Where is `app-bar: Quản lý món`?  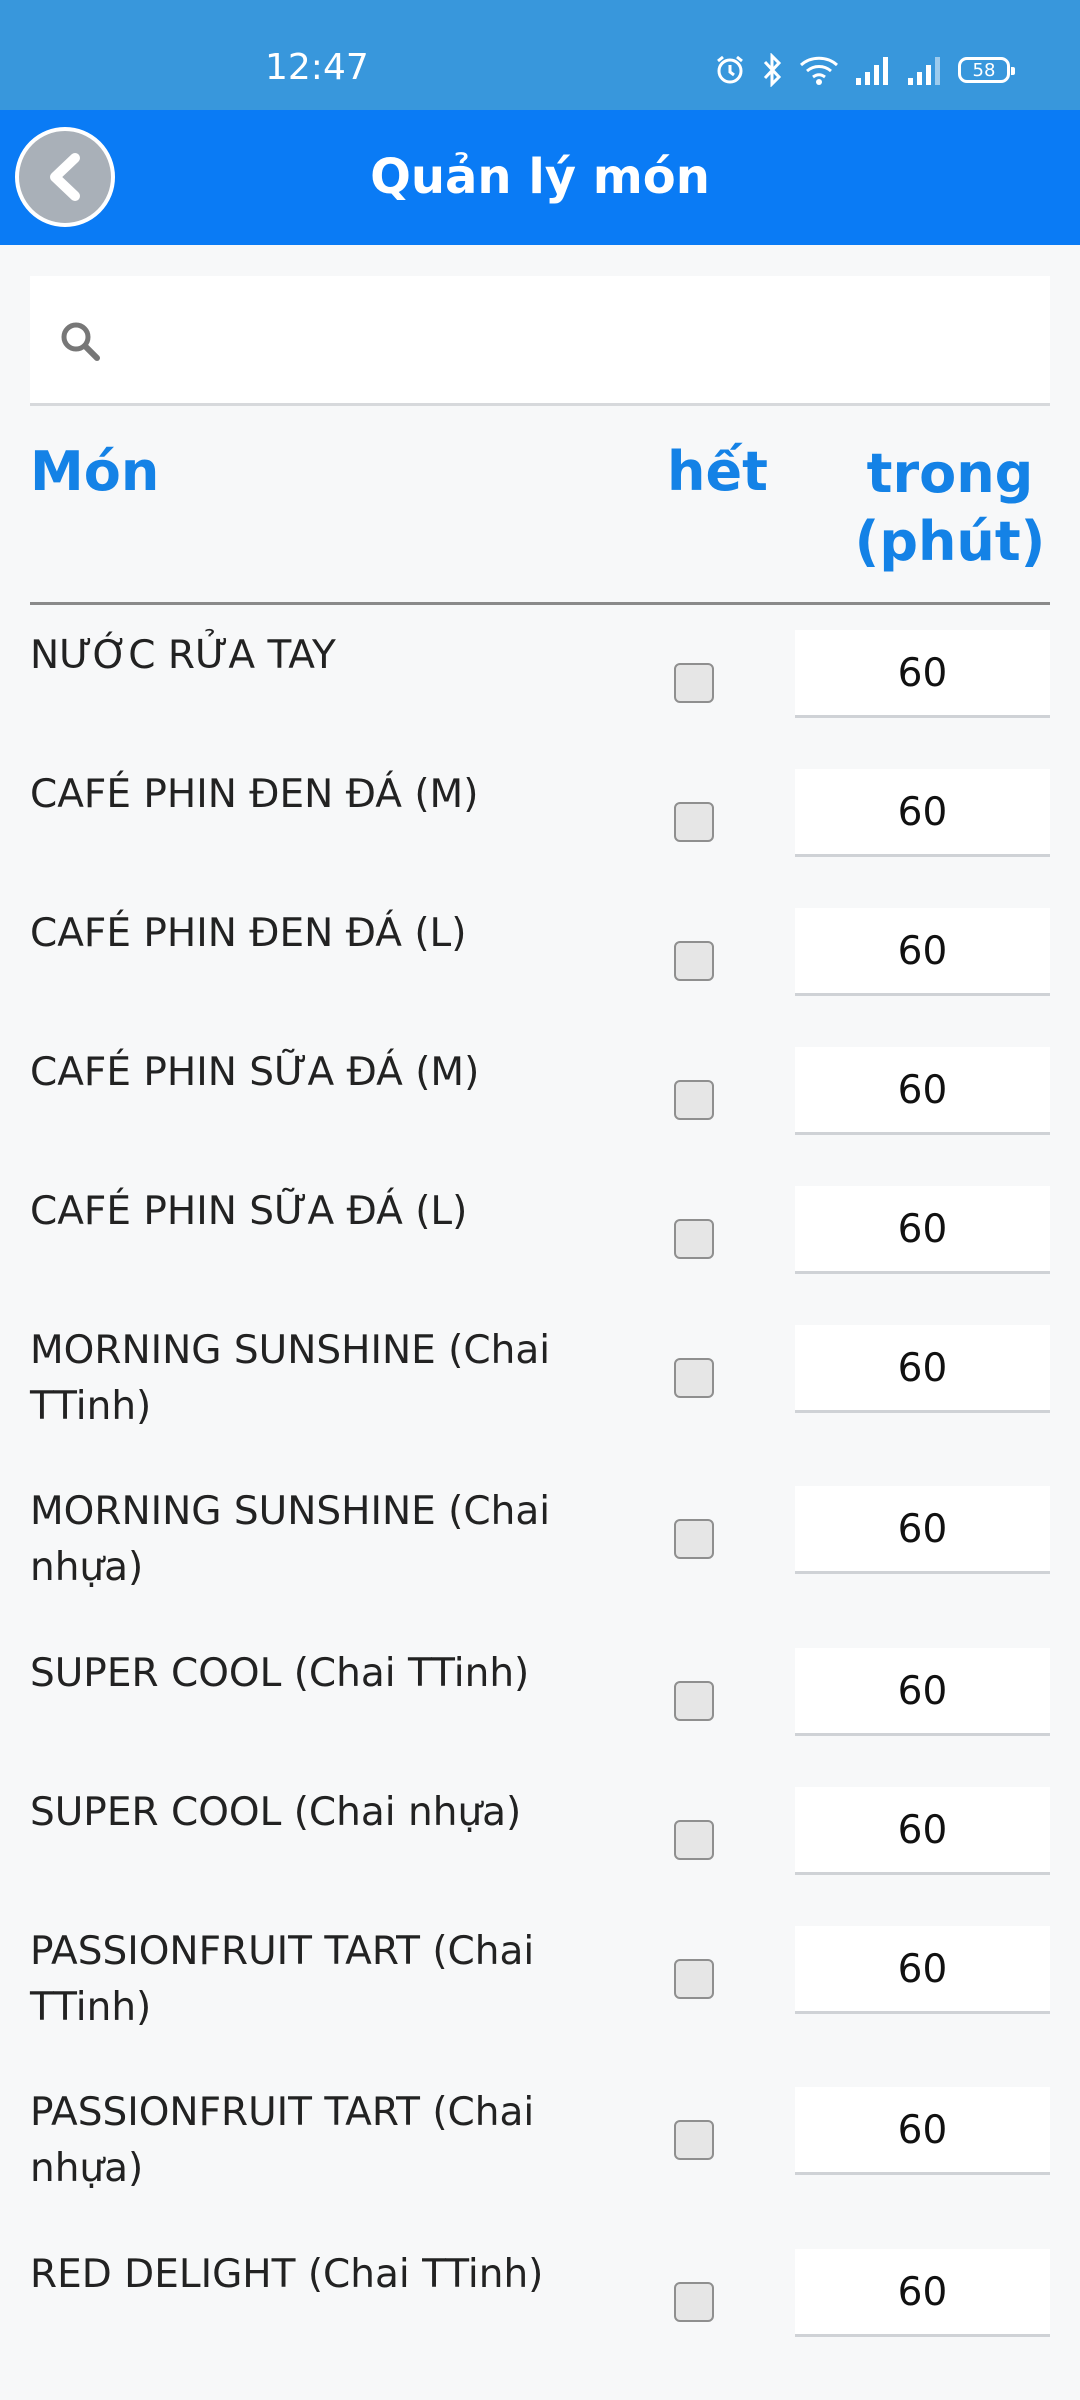 app-bar: Quản lý món is located at coordinates (540, 177).